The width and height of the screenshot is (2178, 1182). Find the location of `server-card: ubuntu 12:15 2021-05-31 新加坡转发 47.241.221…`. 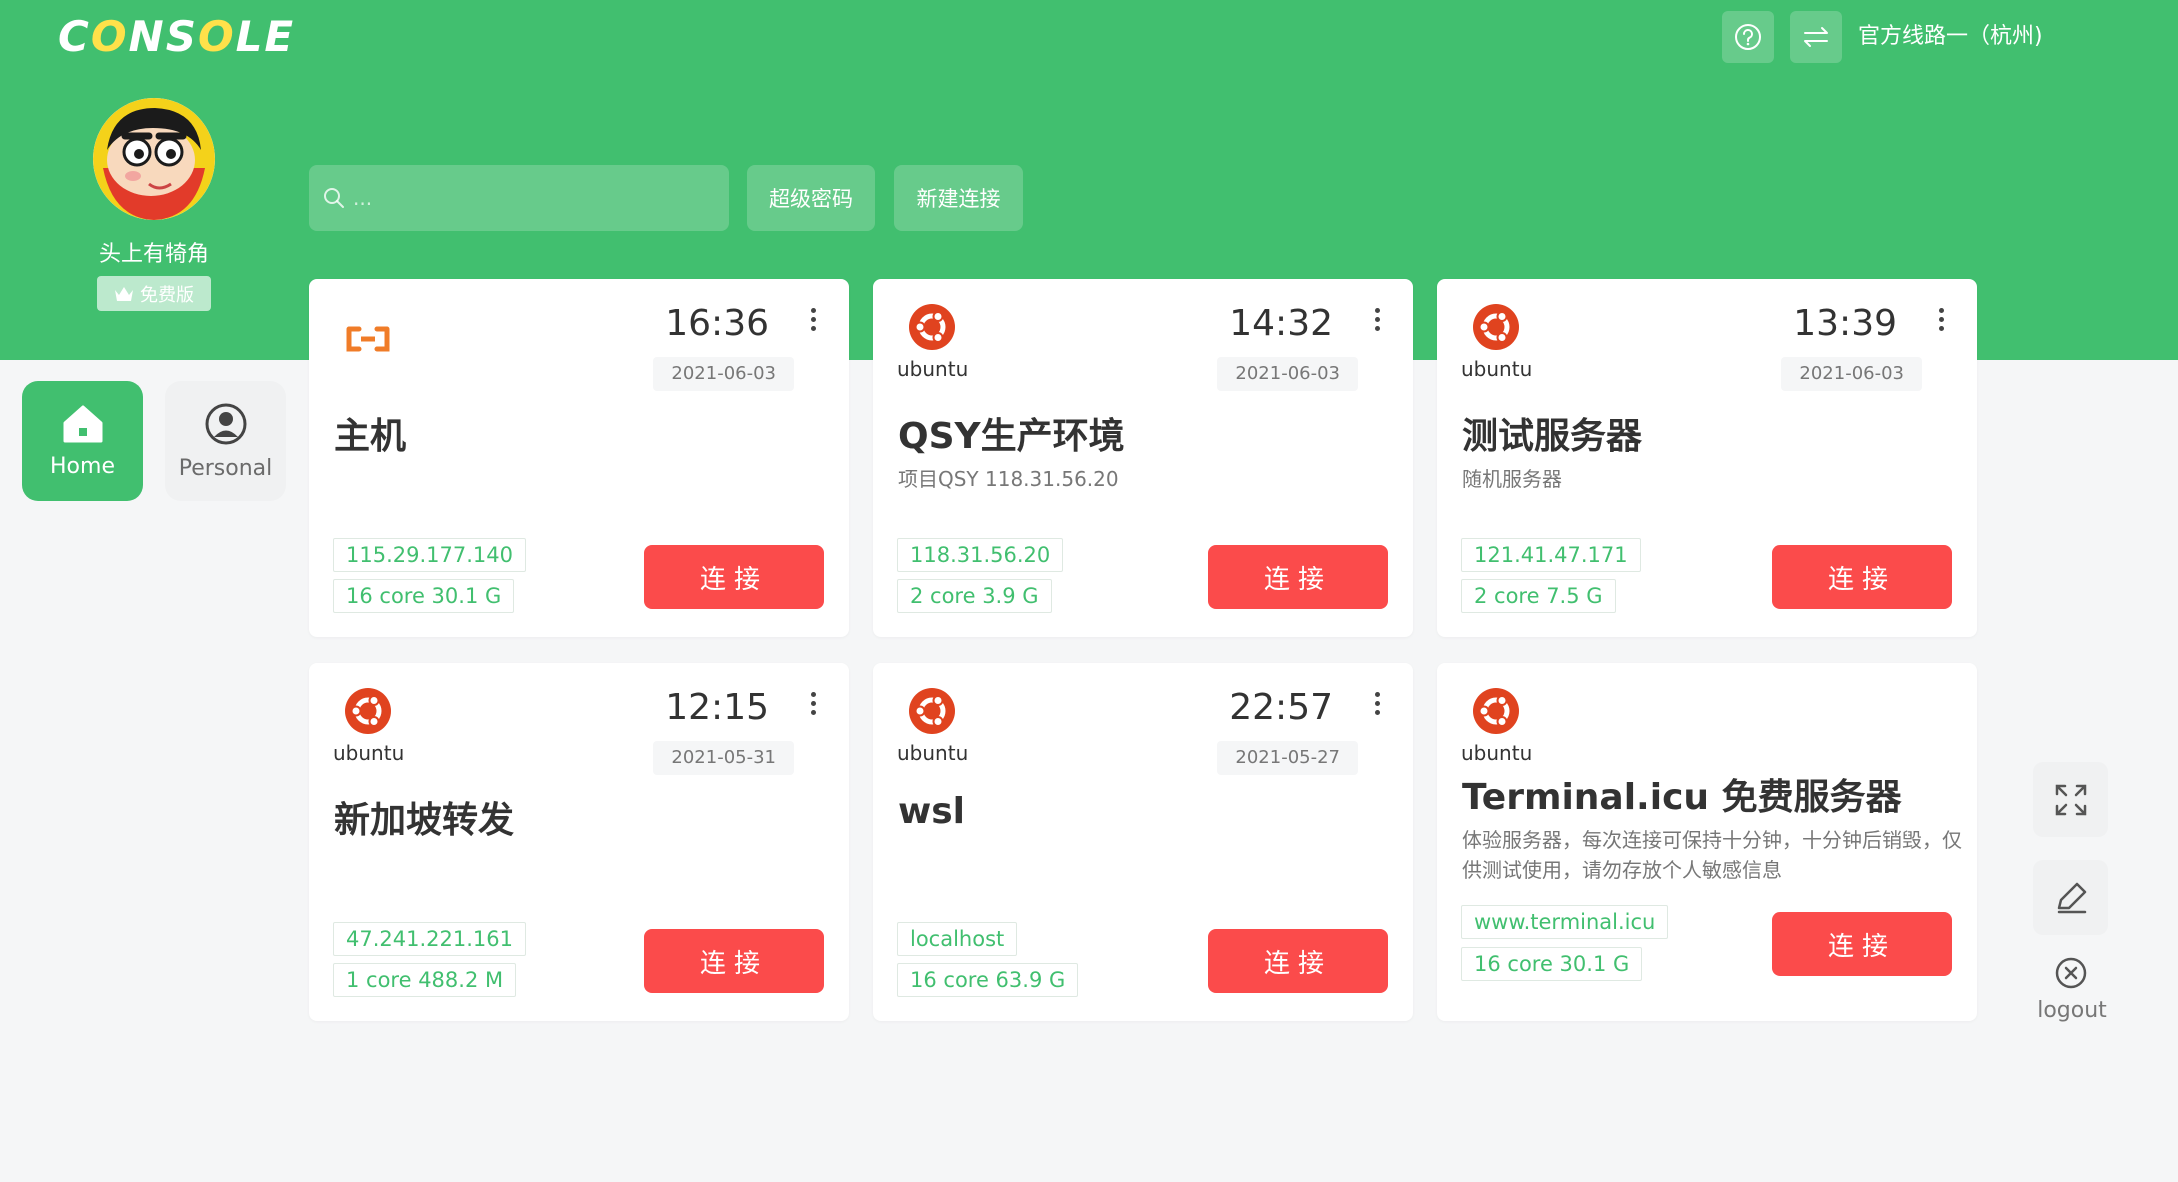

server-card: ubuntu 12:15 2021-05-31 新加坡转发 47.241.221… is located at coordinates (579, 842).